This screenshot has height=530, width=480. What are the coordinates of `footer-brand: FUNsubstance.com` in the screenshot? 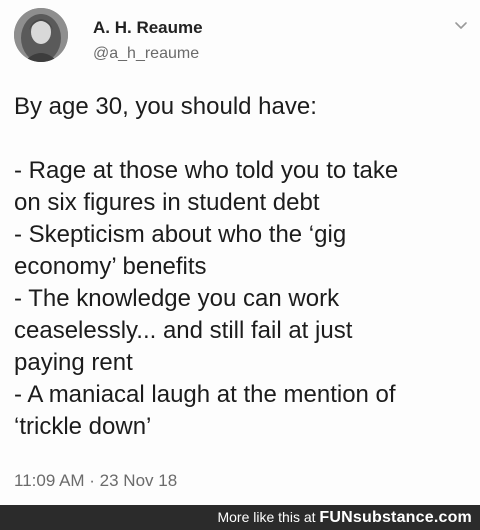 It's located at (395, 517).